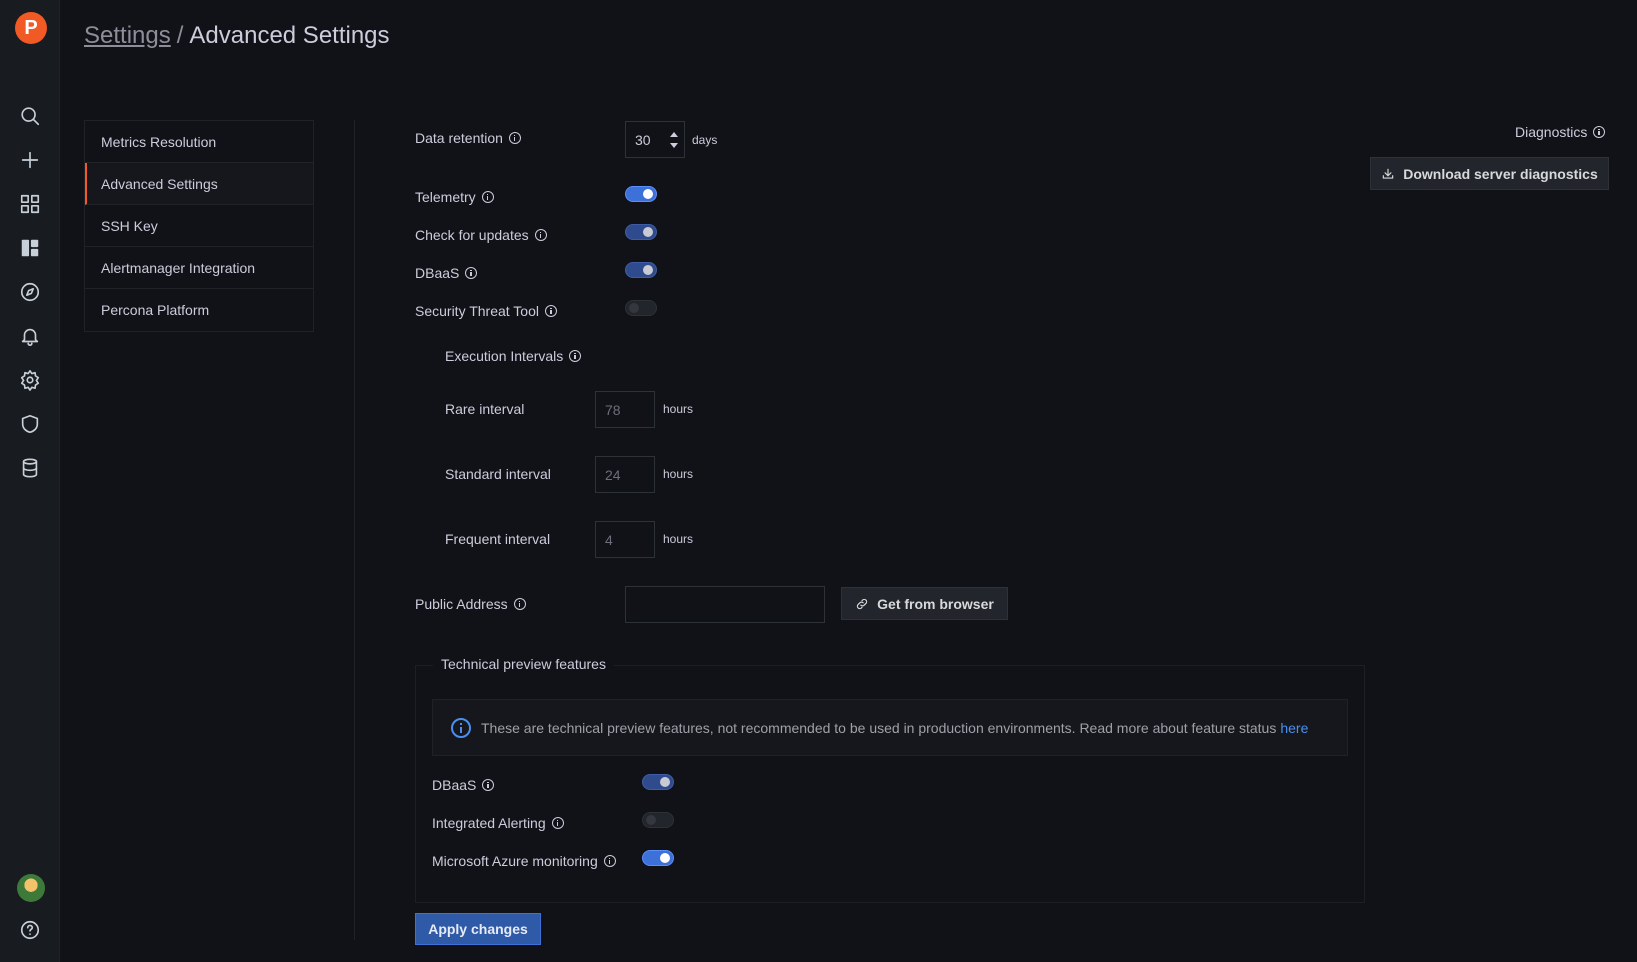 The image size is (1637, 962). I want to click on panel-icon, so click(30, 248).